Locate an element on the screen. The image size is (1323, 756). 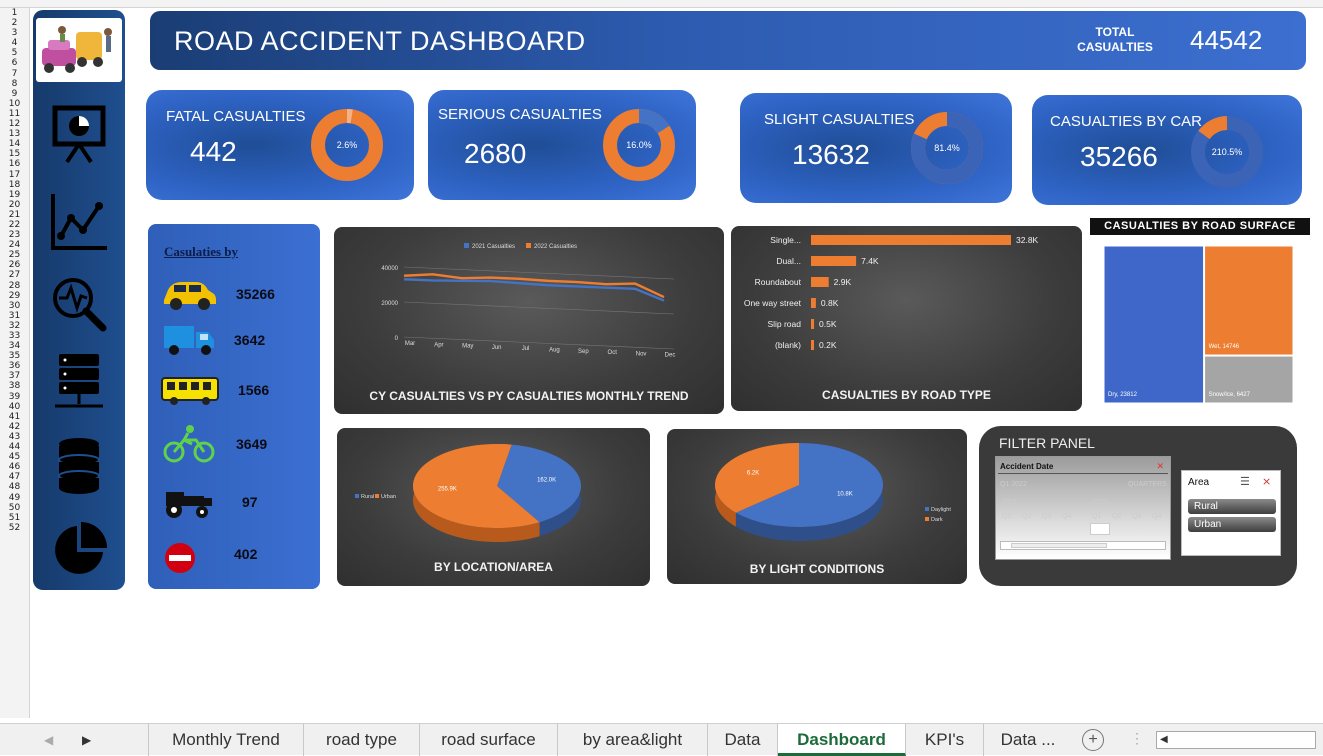
row-number: 22 is located at coordinates (14, 225).